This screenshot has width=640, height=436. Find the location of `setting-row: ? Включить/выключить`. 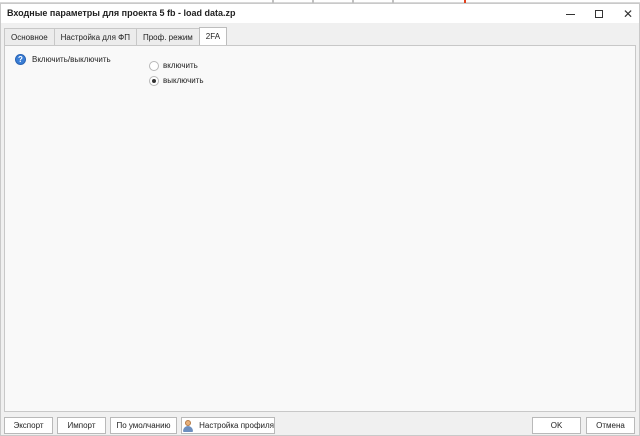

setting-row: ? Включить/выключить is located at coordinates (63, 59).